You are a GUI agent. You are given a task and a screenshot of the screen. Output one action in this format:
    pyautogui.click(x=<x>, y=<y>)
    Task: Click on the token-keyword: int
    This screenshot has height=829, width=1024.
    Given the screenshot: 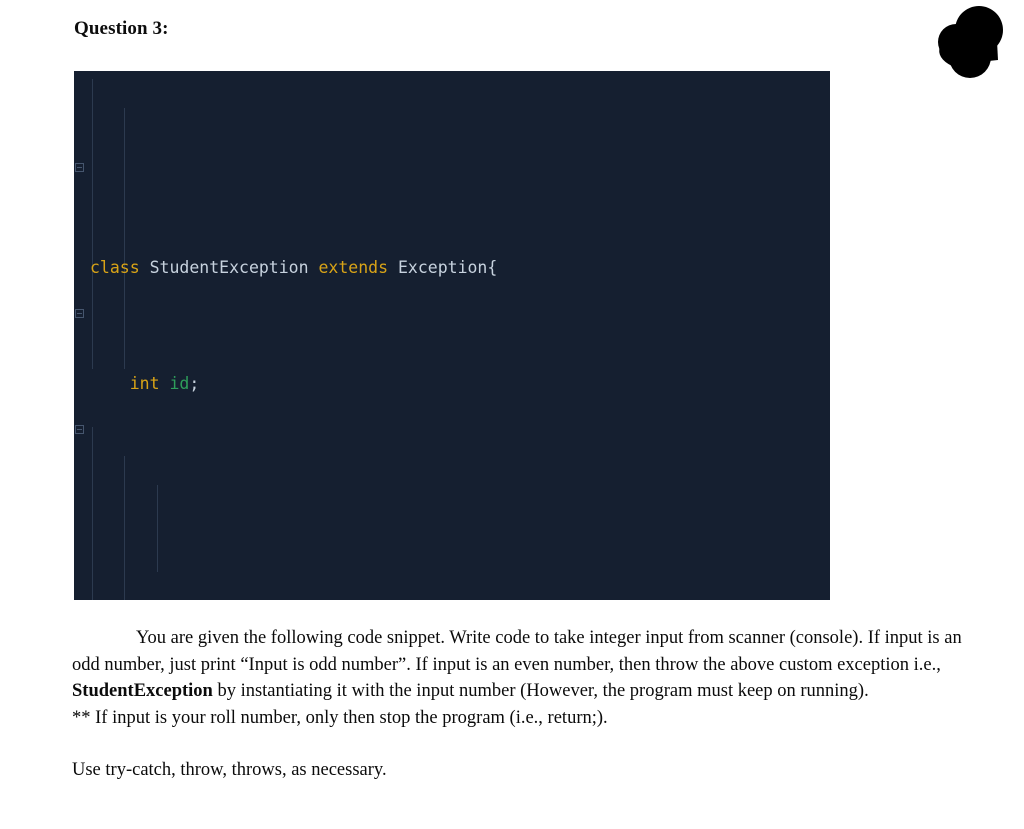 What is the action you would take?
    pyautogui.click(x=125, y=383)
    